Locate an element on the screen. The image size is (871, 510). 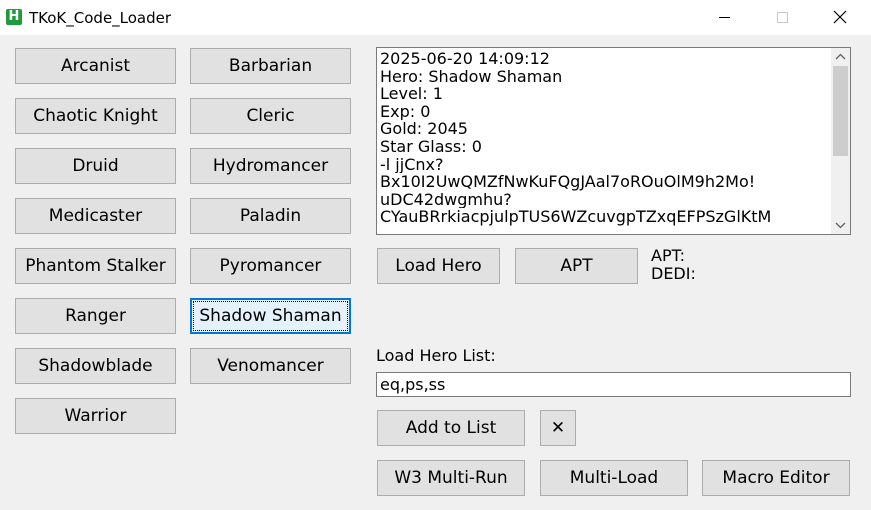
hero-button-chaotic-knight: Chaotic Knight is located at coordinates (95, 116).